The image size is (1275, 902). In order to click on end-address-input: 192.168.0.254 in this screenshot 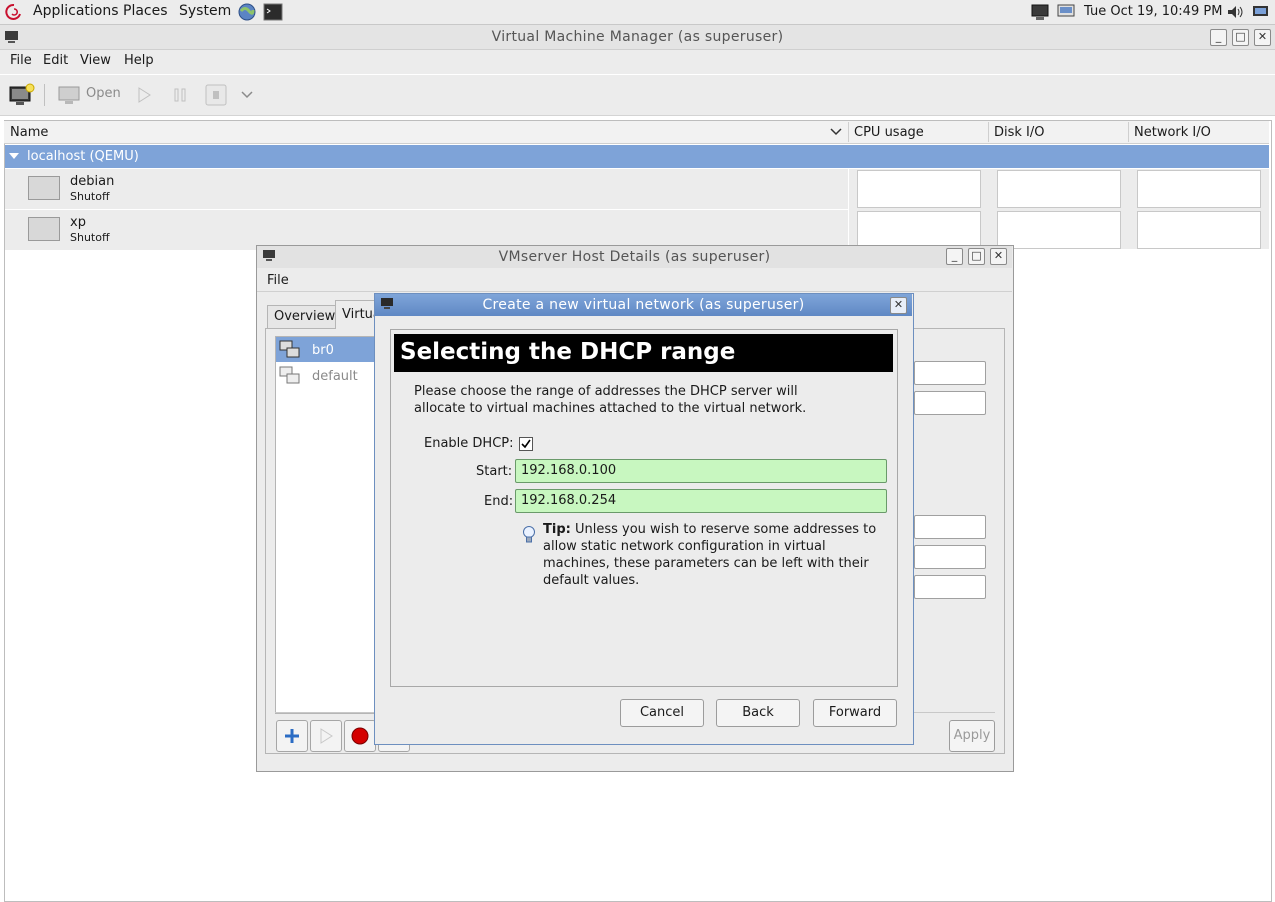, I will do `click(701, 501)`.